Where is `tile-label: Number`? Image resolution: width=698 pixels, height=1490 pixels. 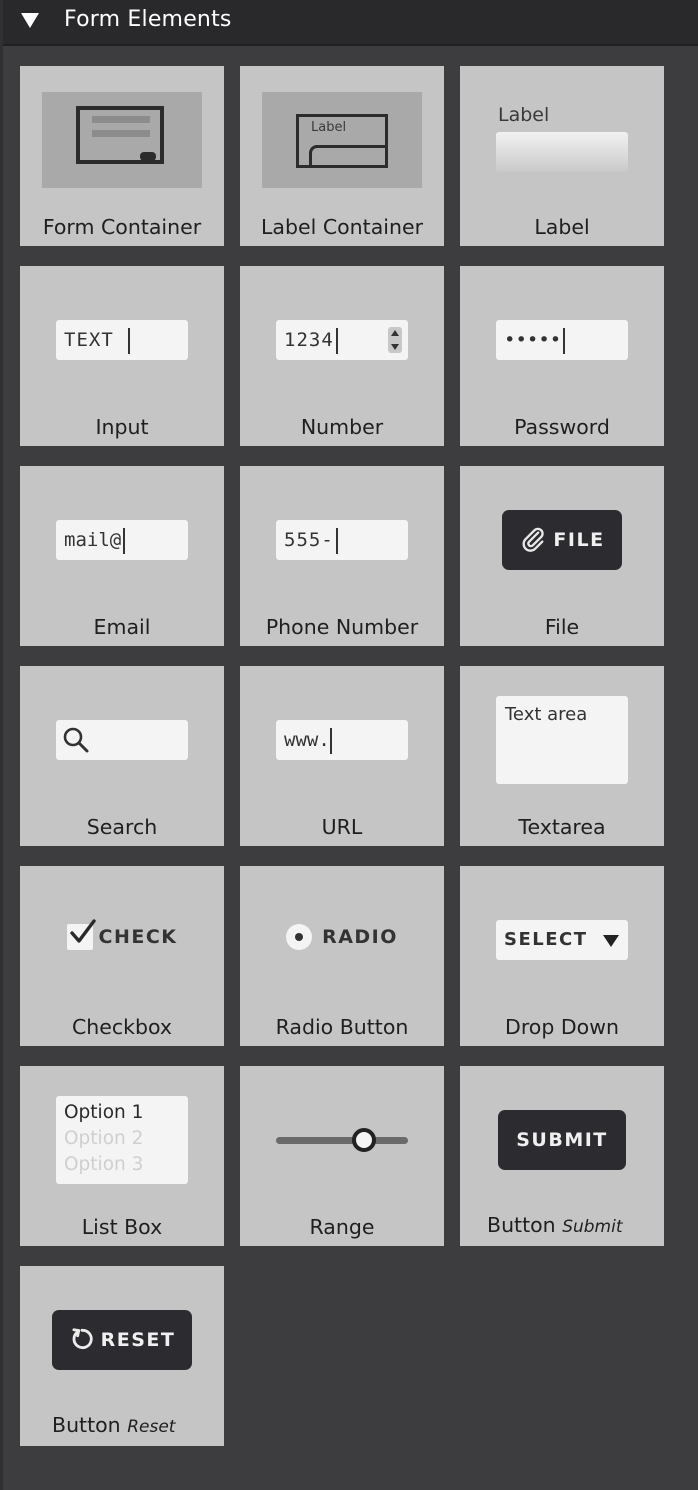 tile-label: Number is located at coordinates (342, 427).